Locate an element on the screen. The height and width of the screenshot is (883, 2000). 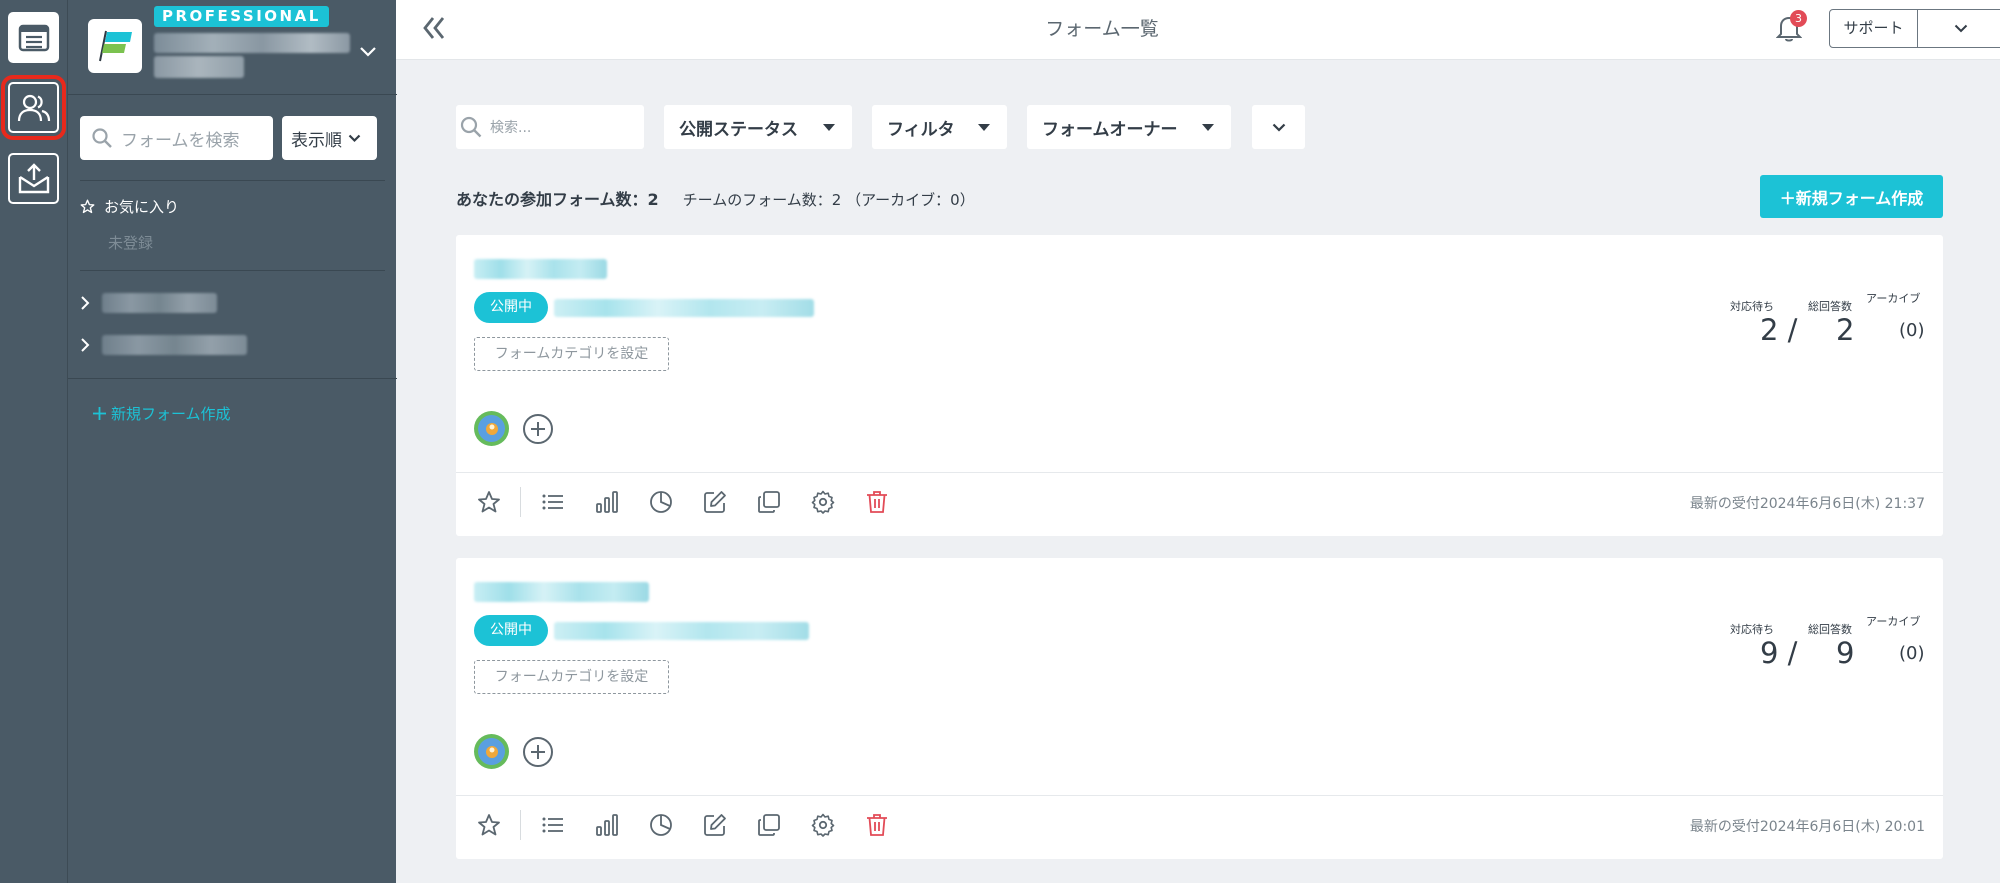
total-responses-label: 総回答数 is located at coordinates (1830, 306).